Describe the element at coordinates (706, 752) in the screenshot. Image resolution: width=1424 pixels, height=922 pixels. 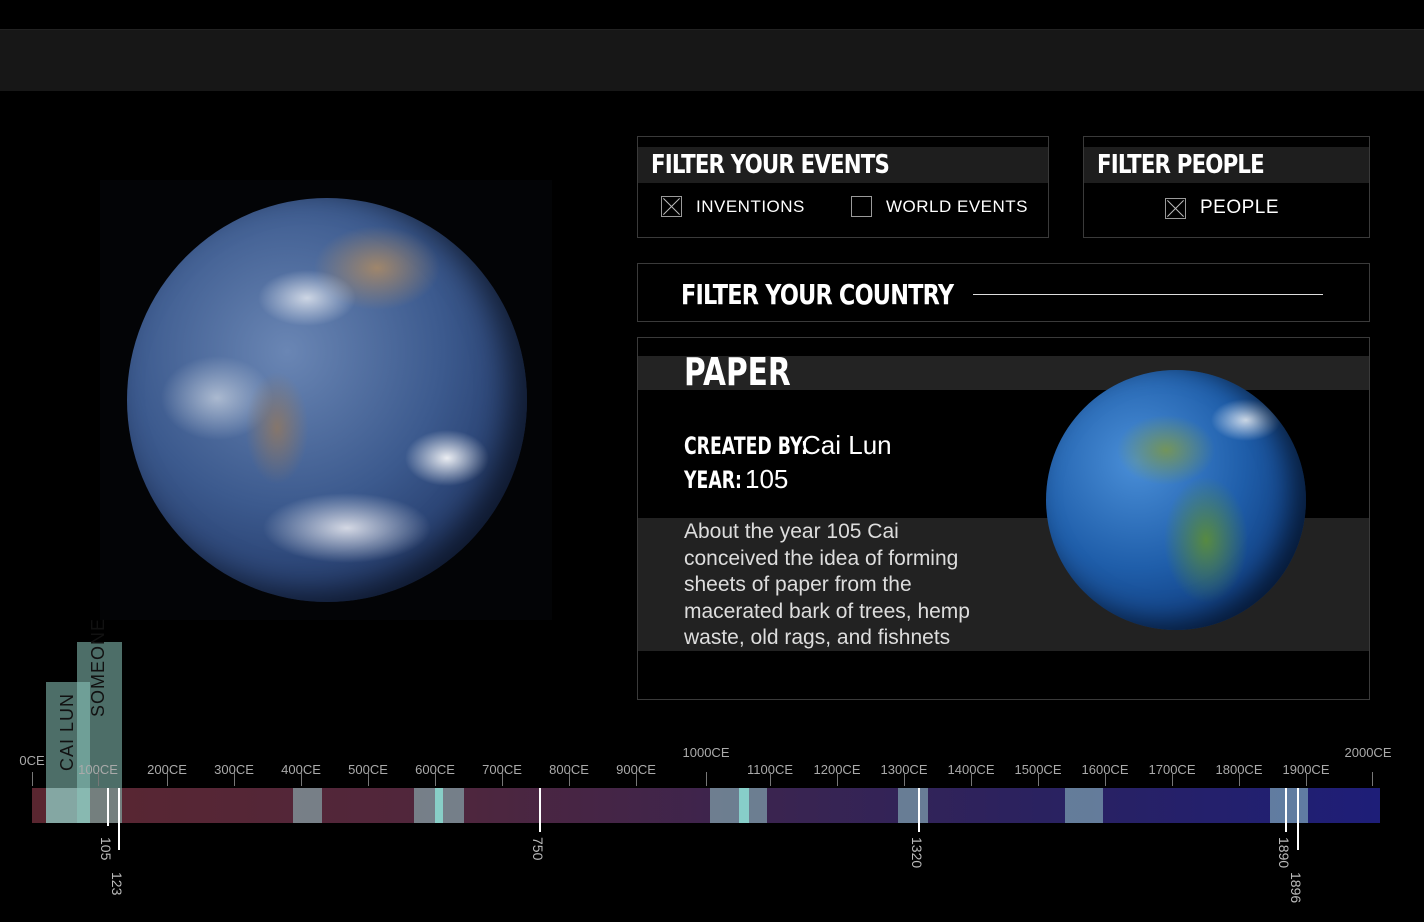
I see `timeline-scale-label: 1000CE` at that location.